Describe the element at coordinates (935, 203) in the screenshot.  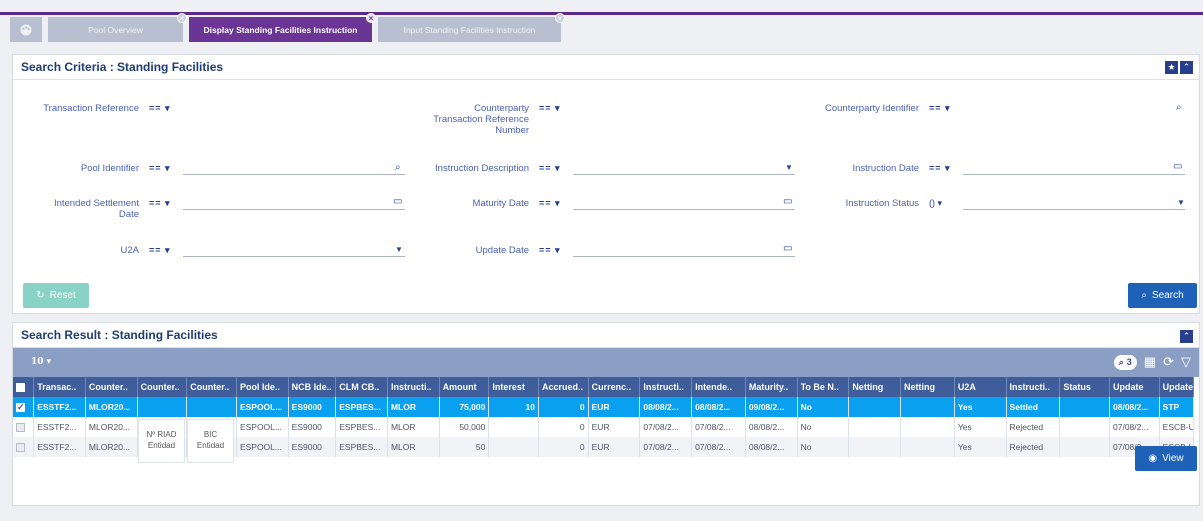
I see `operator-select: () ▾` at that location.